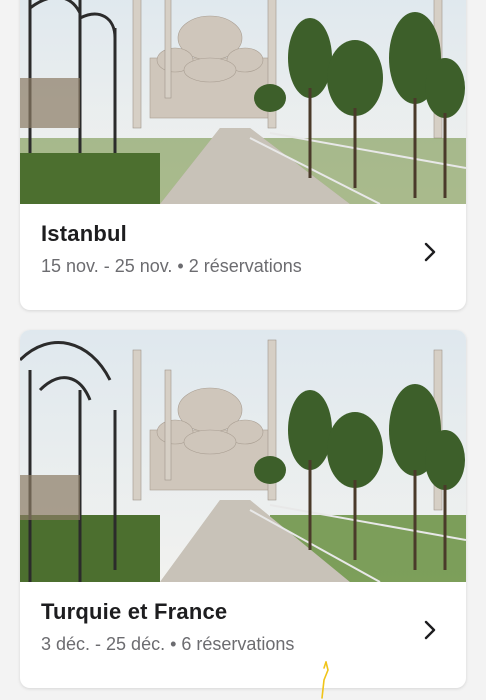 This screenshot has height=700, width=486. Describe the element at coordinates (168, 644) in the screenshot. I see `trip-dates-reservations: 3 déc. - 25 déc. • 6 réservations` at that location.